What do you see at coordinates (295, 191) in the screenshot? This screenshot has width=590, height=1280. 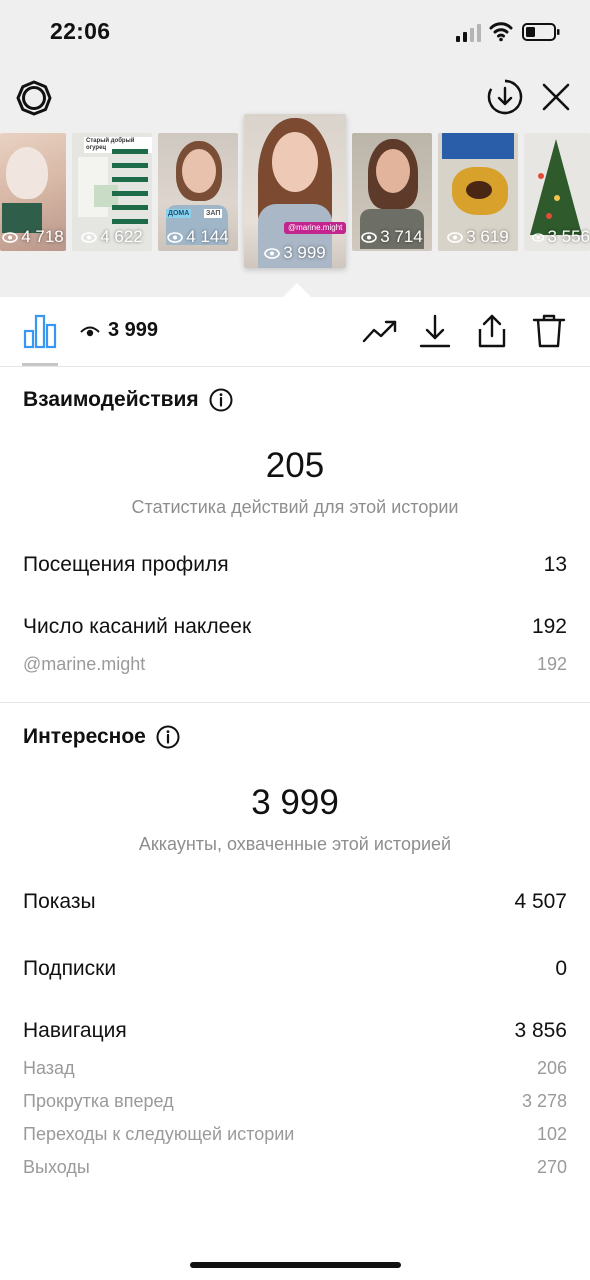 I see `story-thumbnail-selected: @marine.might 3 999` at bounding box center [295, 191].